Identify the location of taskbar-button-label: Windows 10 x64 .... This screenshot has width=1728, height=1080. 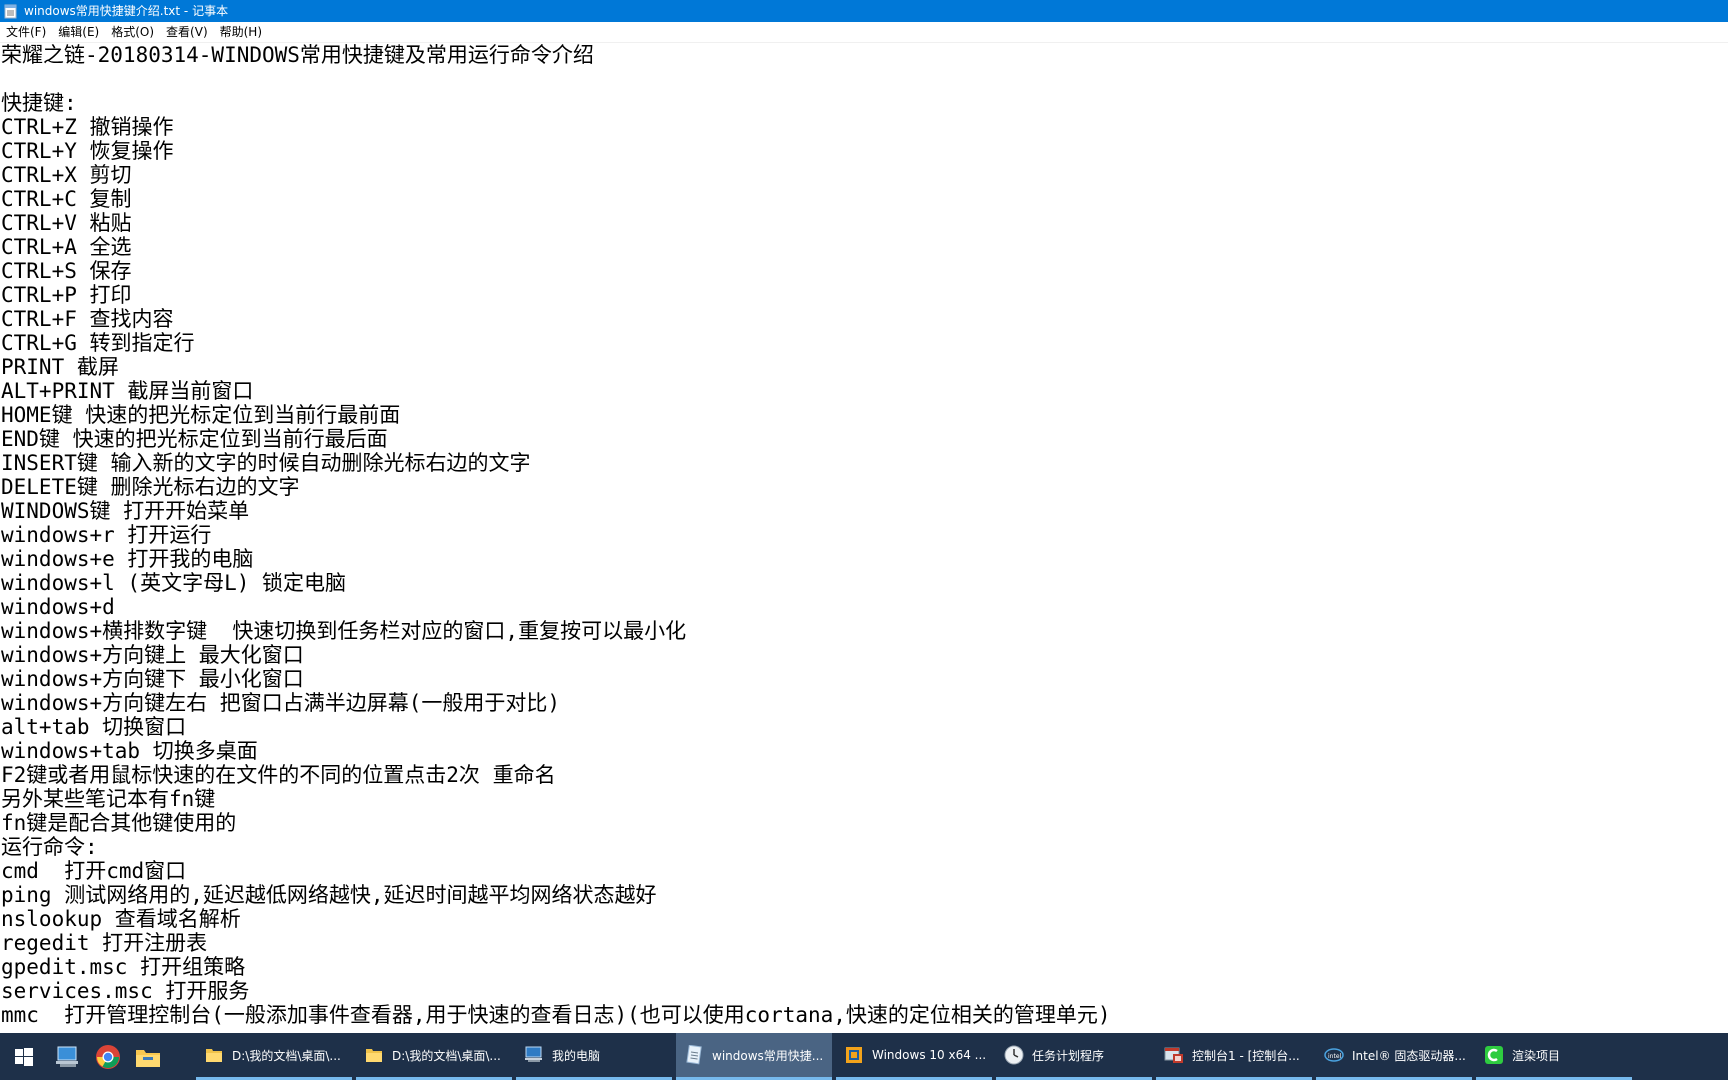
(929, 1055).